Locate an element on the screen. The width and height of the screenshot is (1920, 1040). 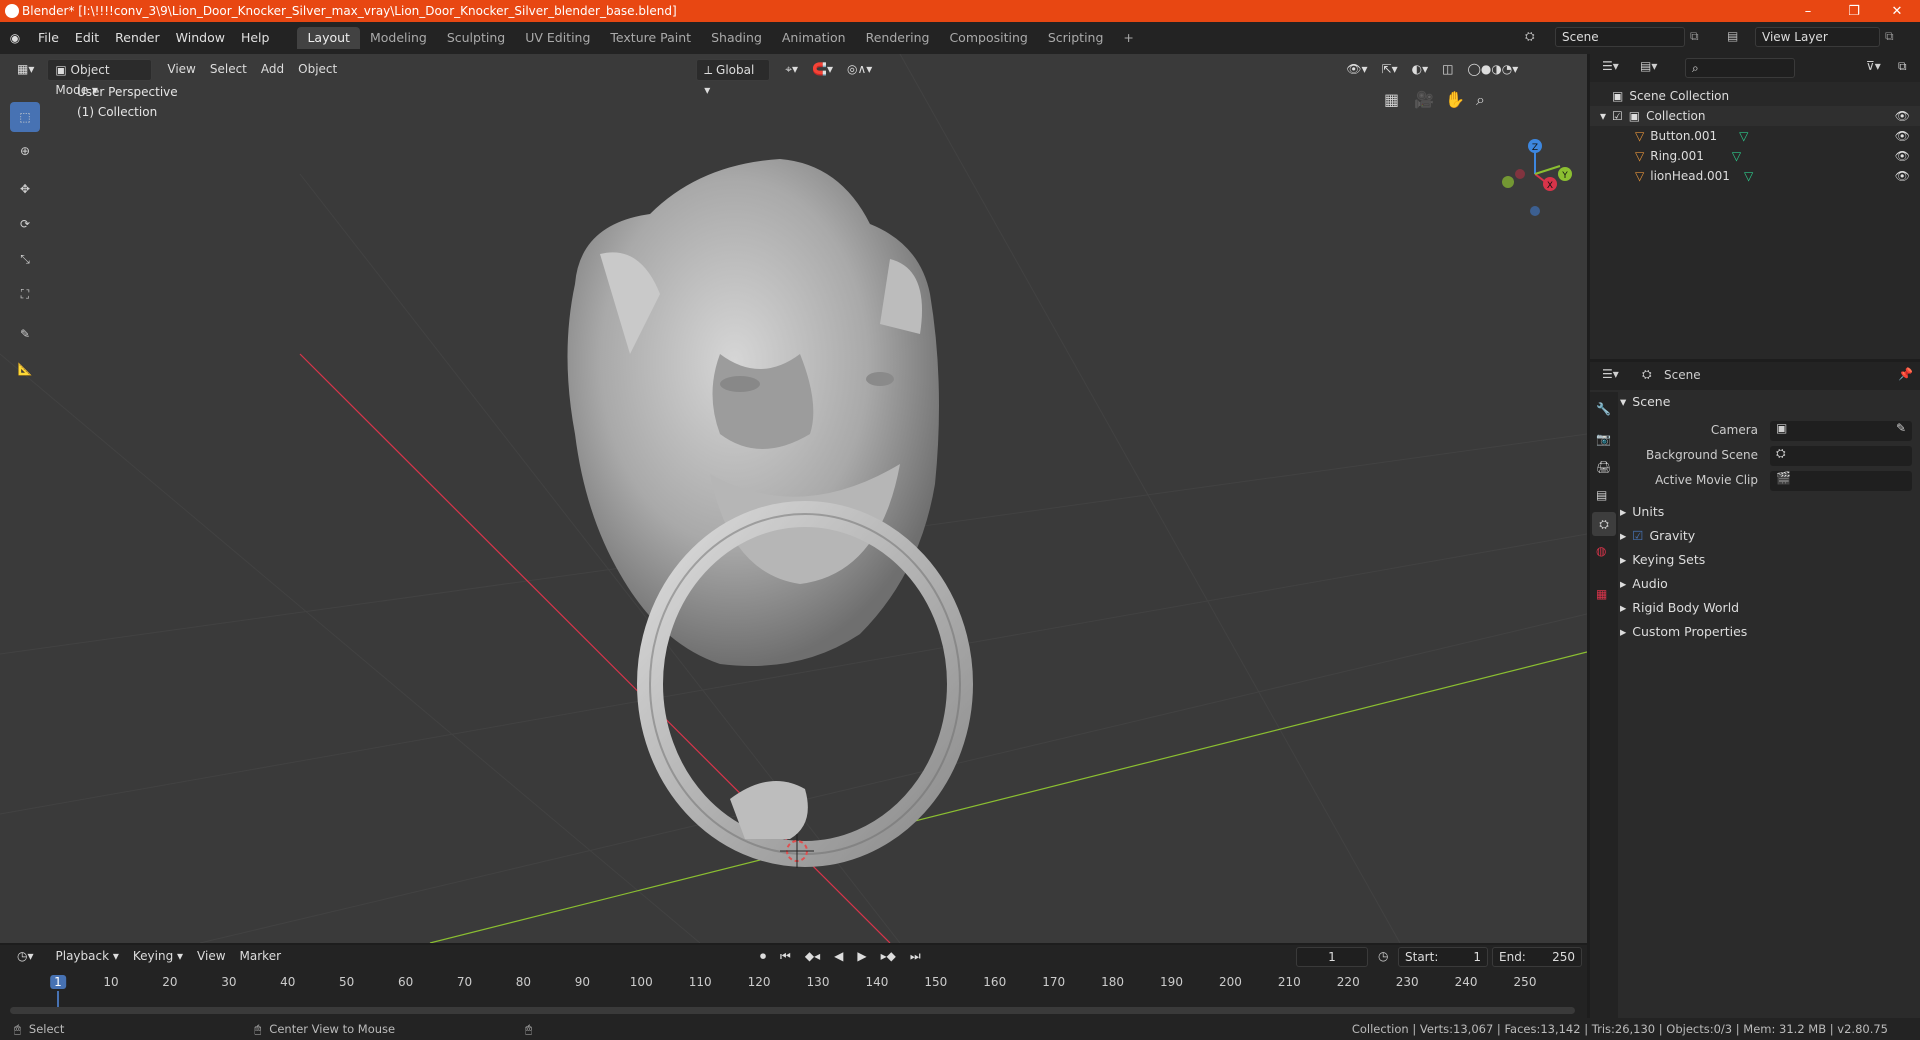
outliner-row-lionhead: ▽ lionHead.001 ▽ 👁 is located at coordinates (1755, 176).